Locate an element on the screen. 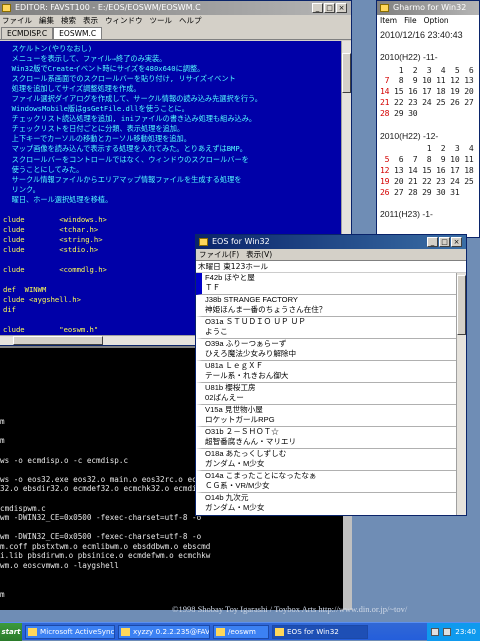 This screenshot has height=641, width=480. menu-item: ウィンドウ is located at coordinates (124, 20).